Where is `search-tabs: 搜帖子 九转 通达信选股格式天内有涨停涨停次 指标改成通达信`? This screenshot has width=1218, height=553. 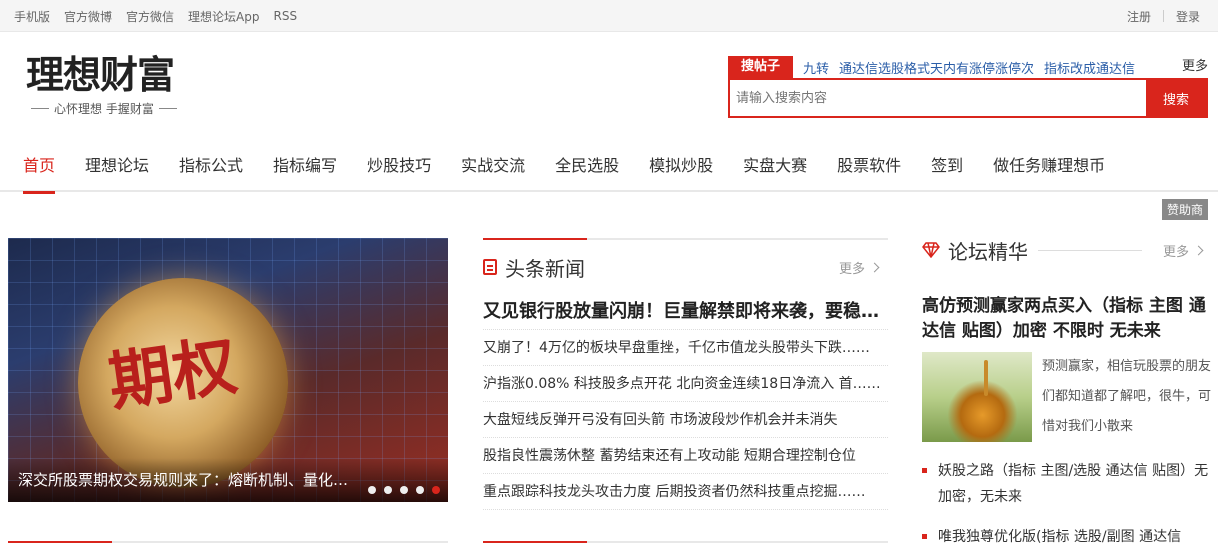
search-tabs: 搜帖子 九转 通达信选股格式天内有涨停涨停次 指标改成通达信 is located at coordinates (969, 67).